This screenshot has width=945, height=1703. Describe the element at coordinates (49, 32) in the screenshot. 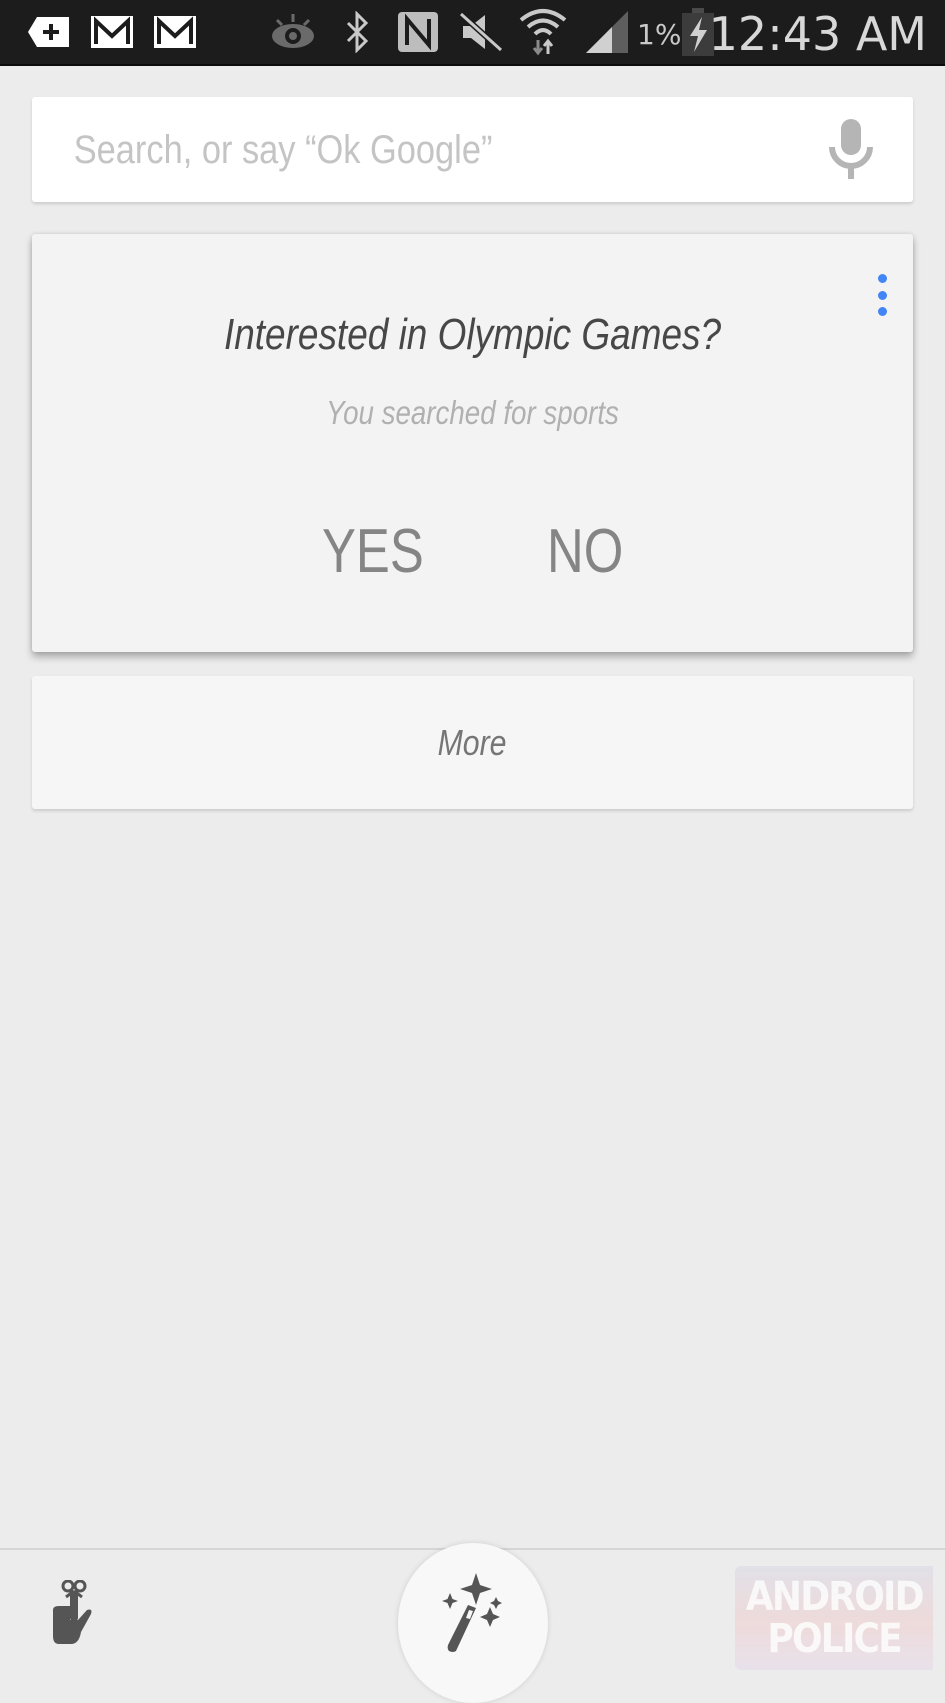

I see `add-notification-icon` at that location.